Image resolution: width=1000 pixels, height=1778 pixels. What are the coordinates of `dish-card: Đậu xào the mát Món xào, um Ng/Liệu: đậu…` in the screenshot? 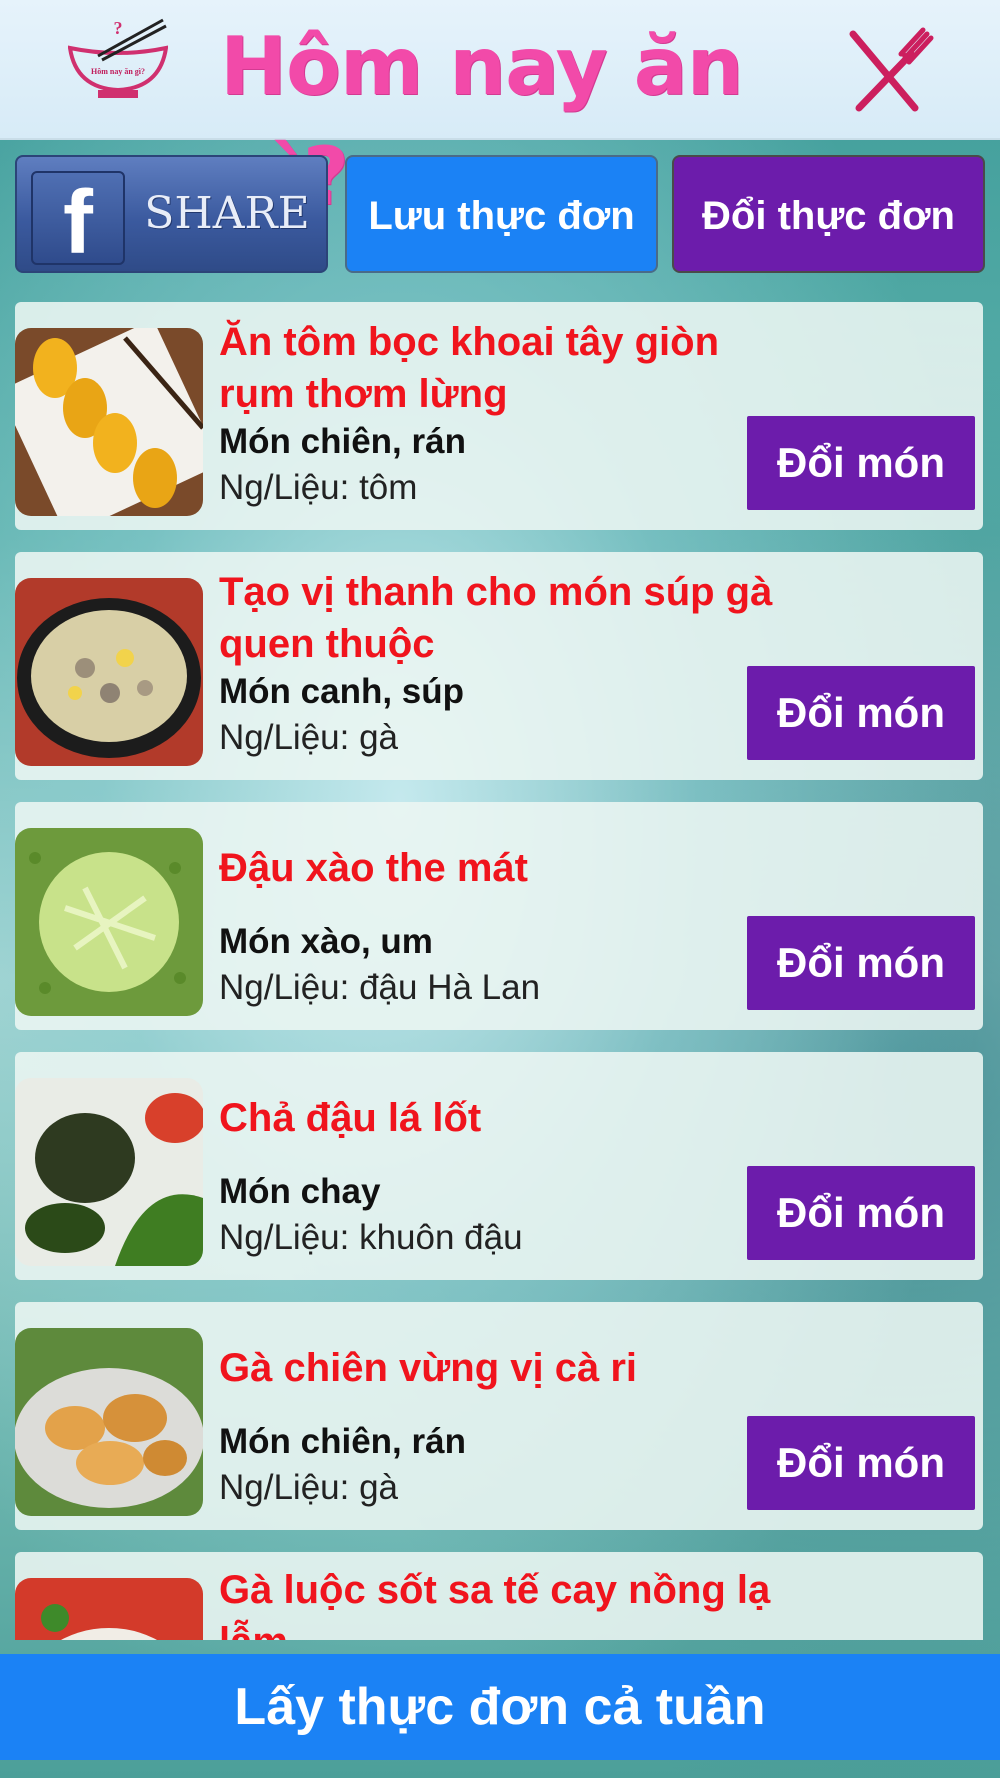 It's located at (499, 916).